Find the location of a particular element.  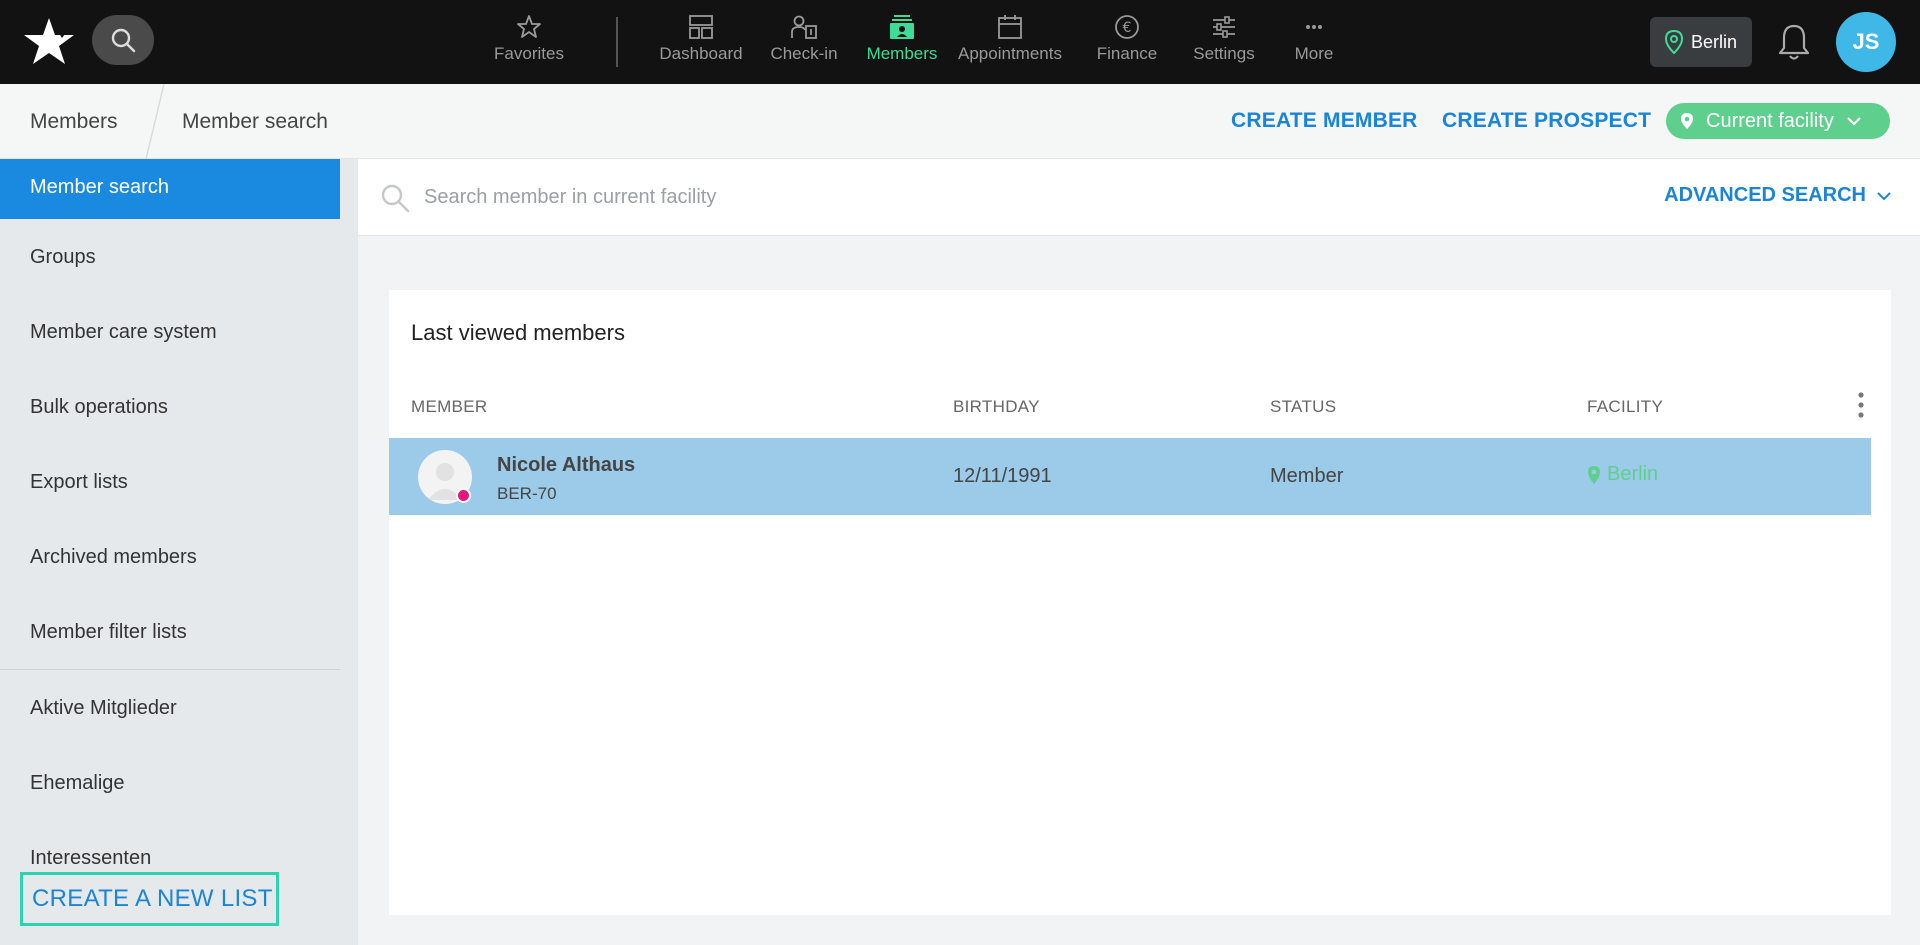

card-title: Last viewed members is located at coordinates (518, 332).